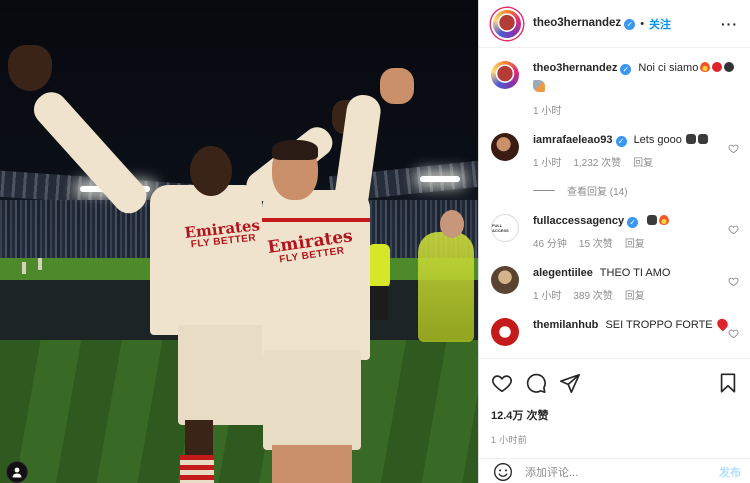  What do you see at coordinates (717, 67) in the screenshot?
I see `red-circle-emoji-icon` at bounding box center [717, 67].